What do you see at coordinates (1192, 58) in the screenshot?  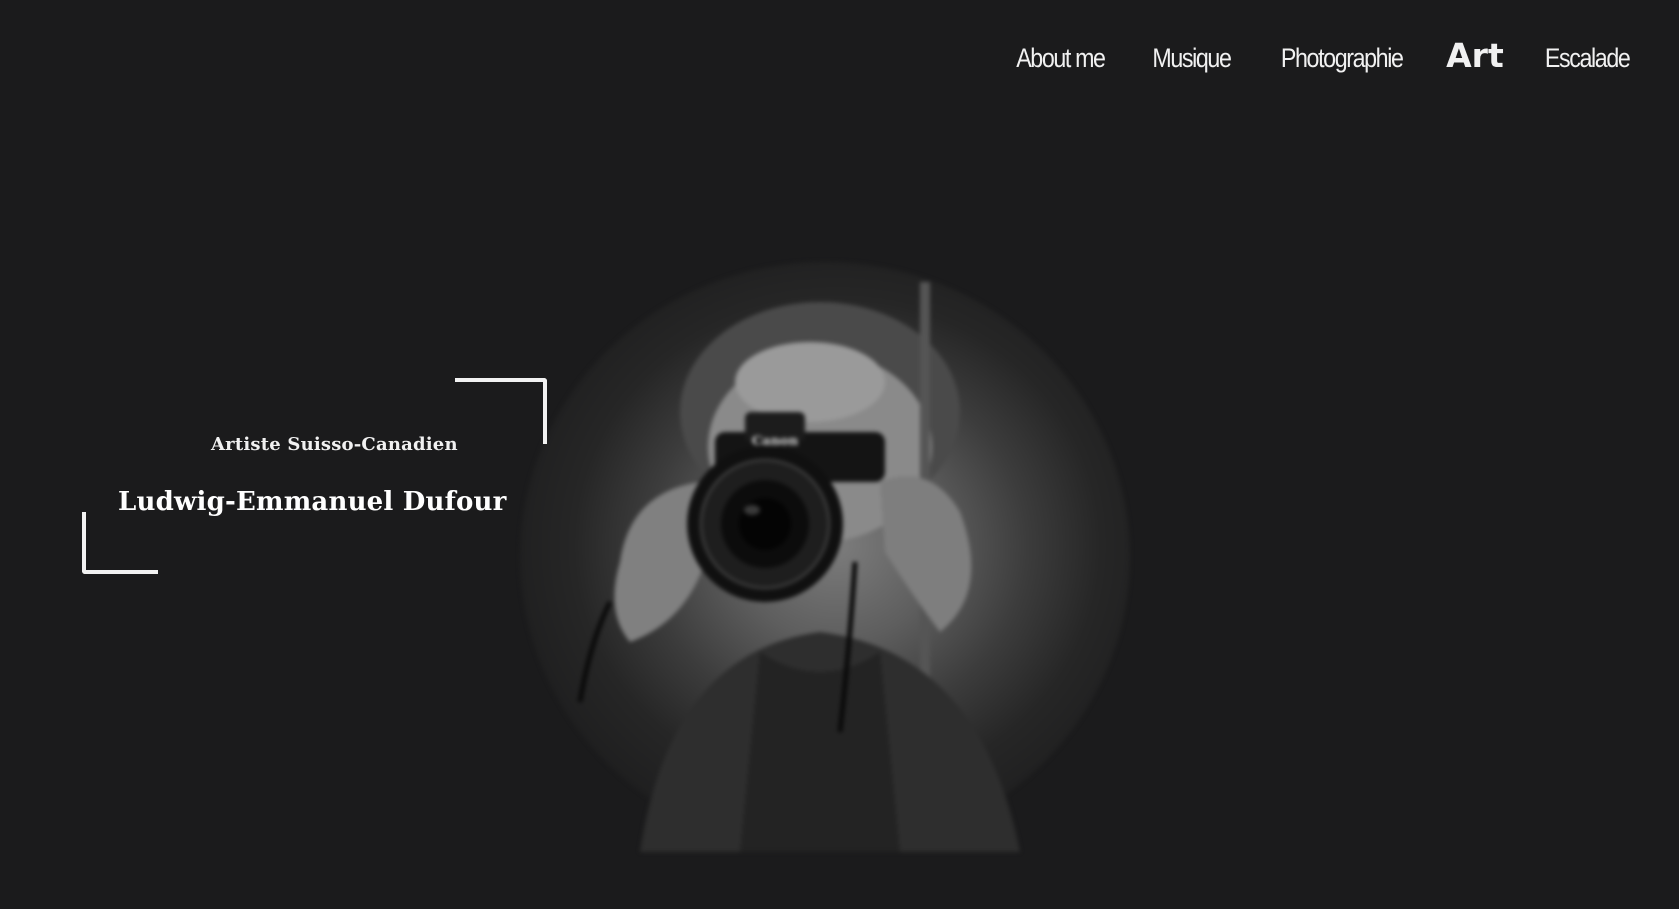 I see `nav-item-musique: Musique` at bounding box center [1192, 58].